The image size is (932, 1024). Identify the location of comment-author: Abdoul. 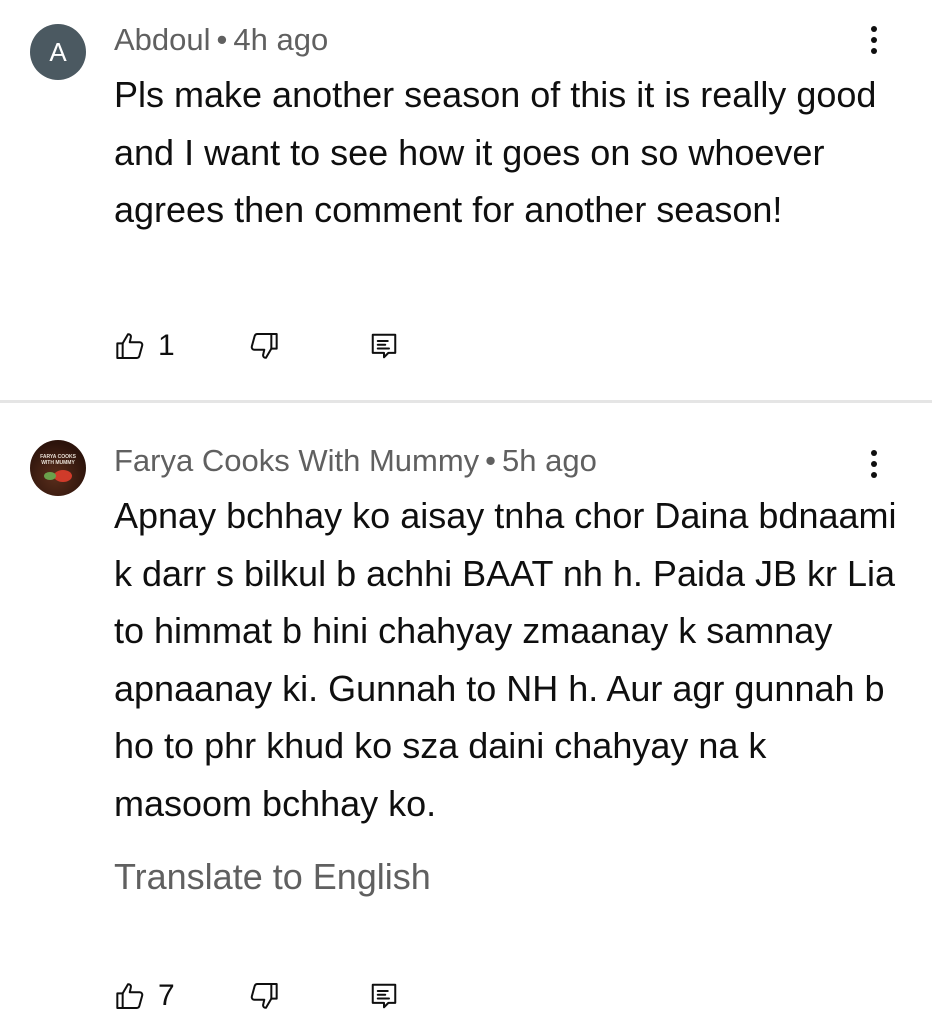
(162, 39).